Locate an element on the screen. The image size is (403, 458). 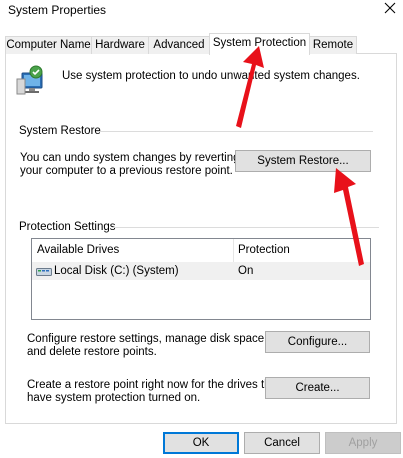
tab-hardware: Hardware is located at coordinates (120, 45).